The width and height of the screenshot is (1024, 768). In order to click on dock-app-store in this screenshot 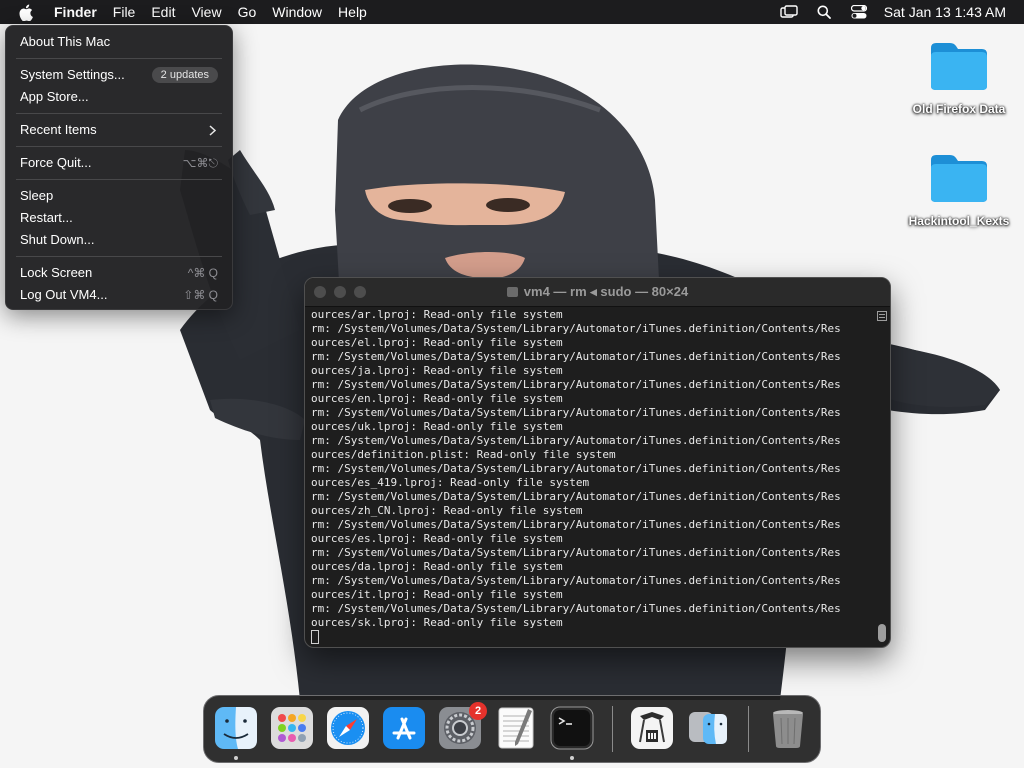, I will do `click(404, 728)`.